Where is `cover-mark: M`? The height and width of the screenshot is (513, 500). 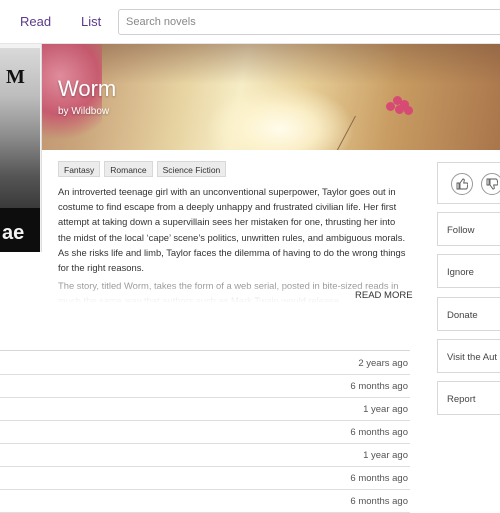 cover-mark: M is located at coordinates (15, 77).